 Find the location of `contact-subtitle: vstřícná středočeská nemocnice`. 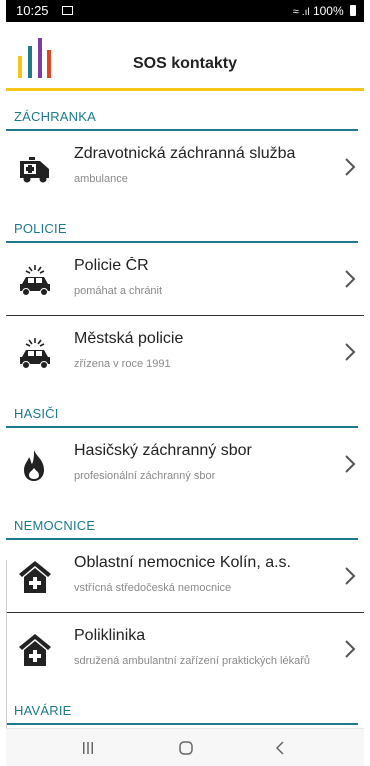

contact-subtitle: vstřícná středočeská nemocnice is located at coordinates (153, 588).